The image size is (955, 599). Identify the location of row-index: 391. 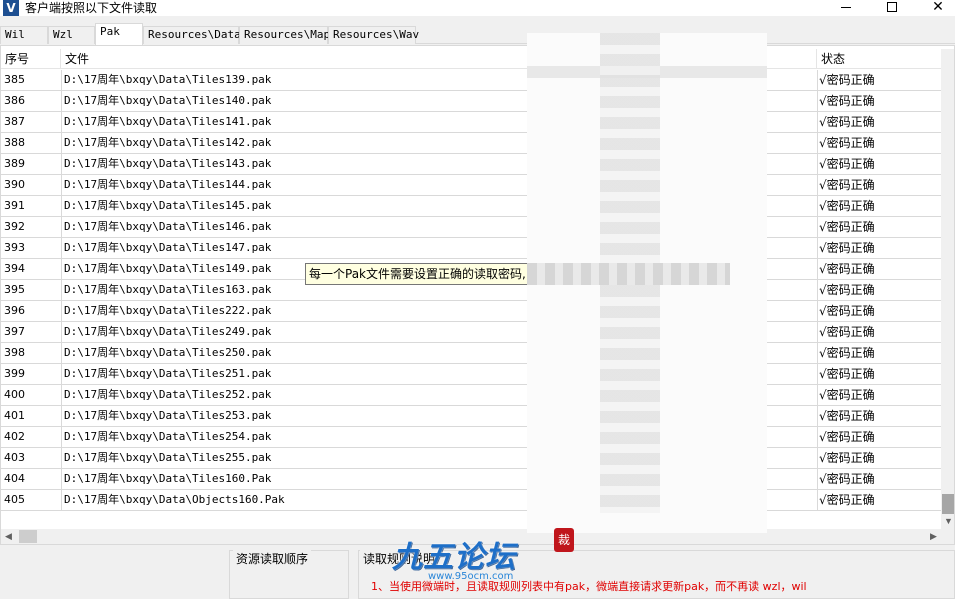
(14, 205).